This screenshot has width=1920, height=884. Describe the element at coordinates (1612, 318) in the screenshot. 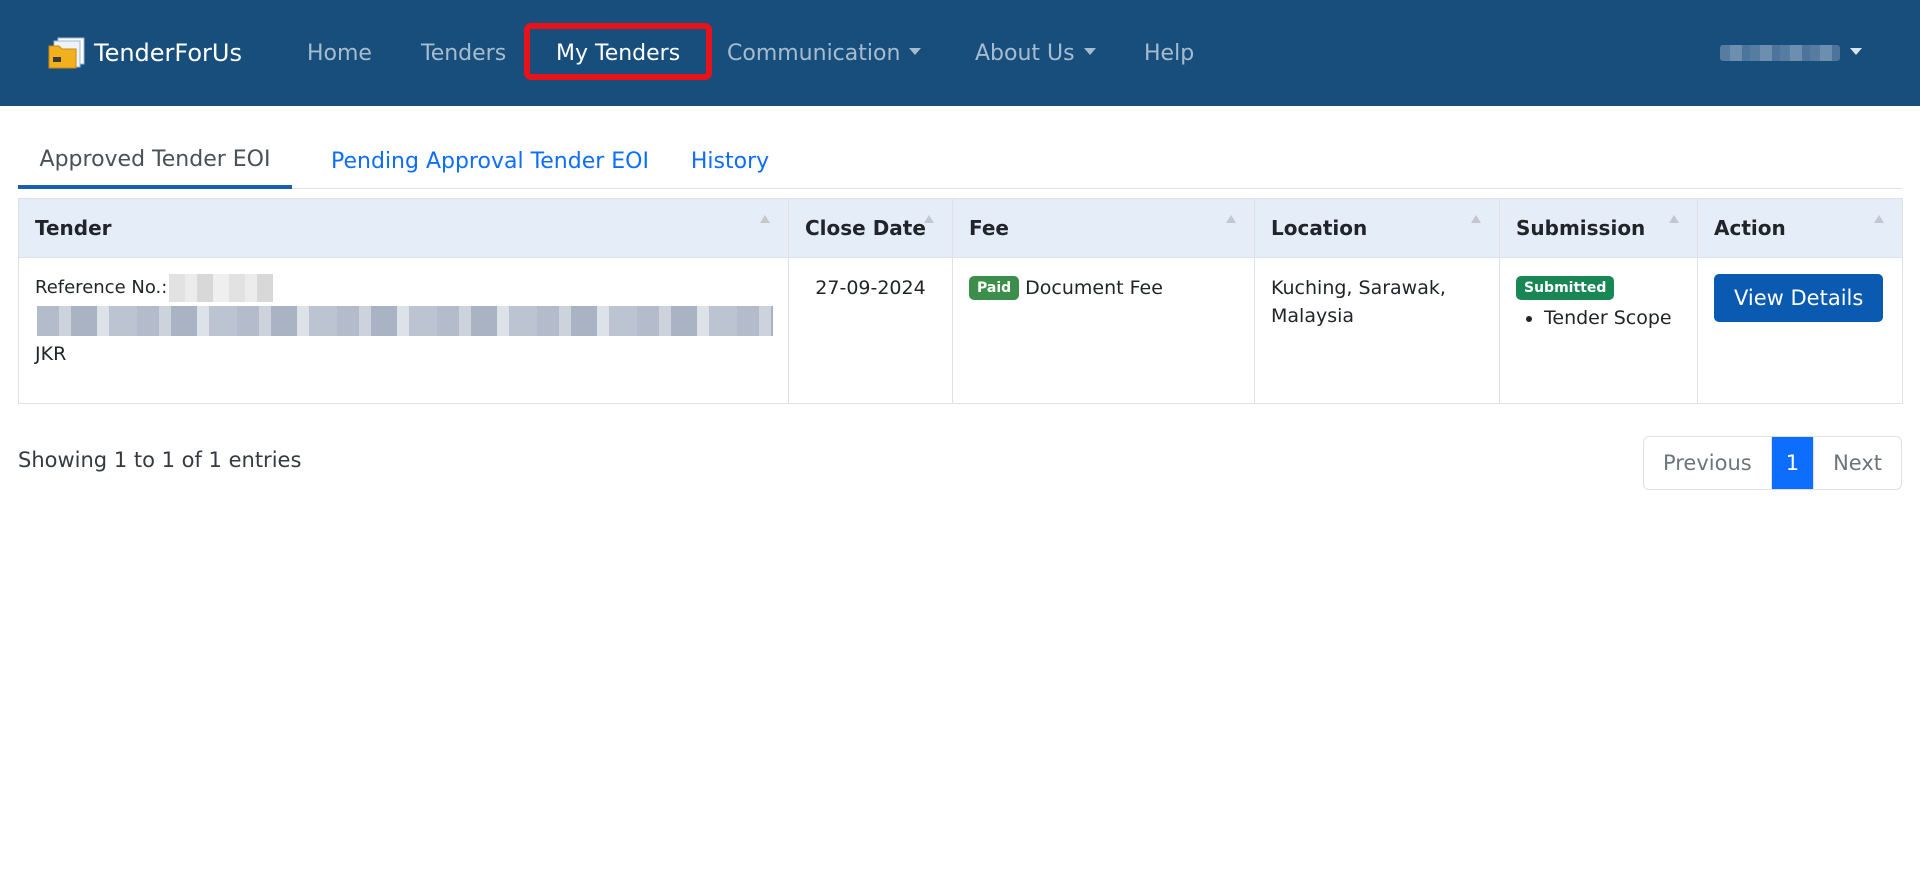

I see `submission-item: Tender Scope` at that location.